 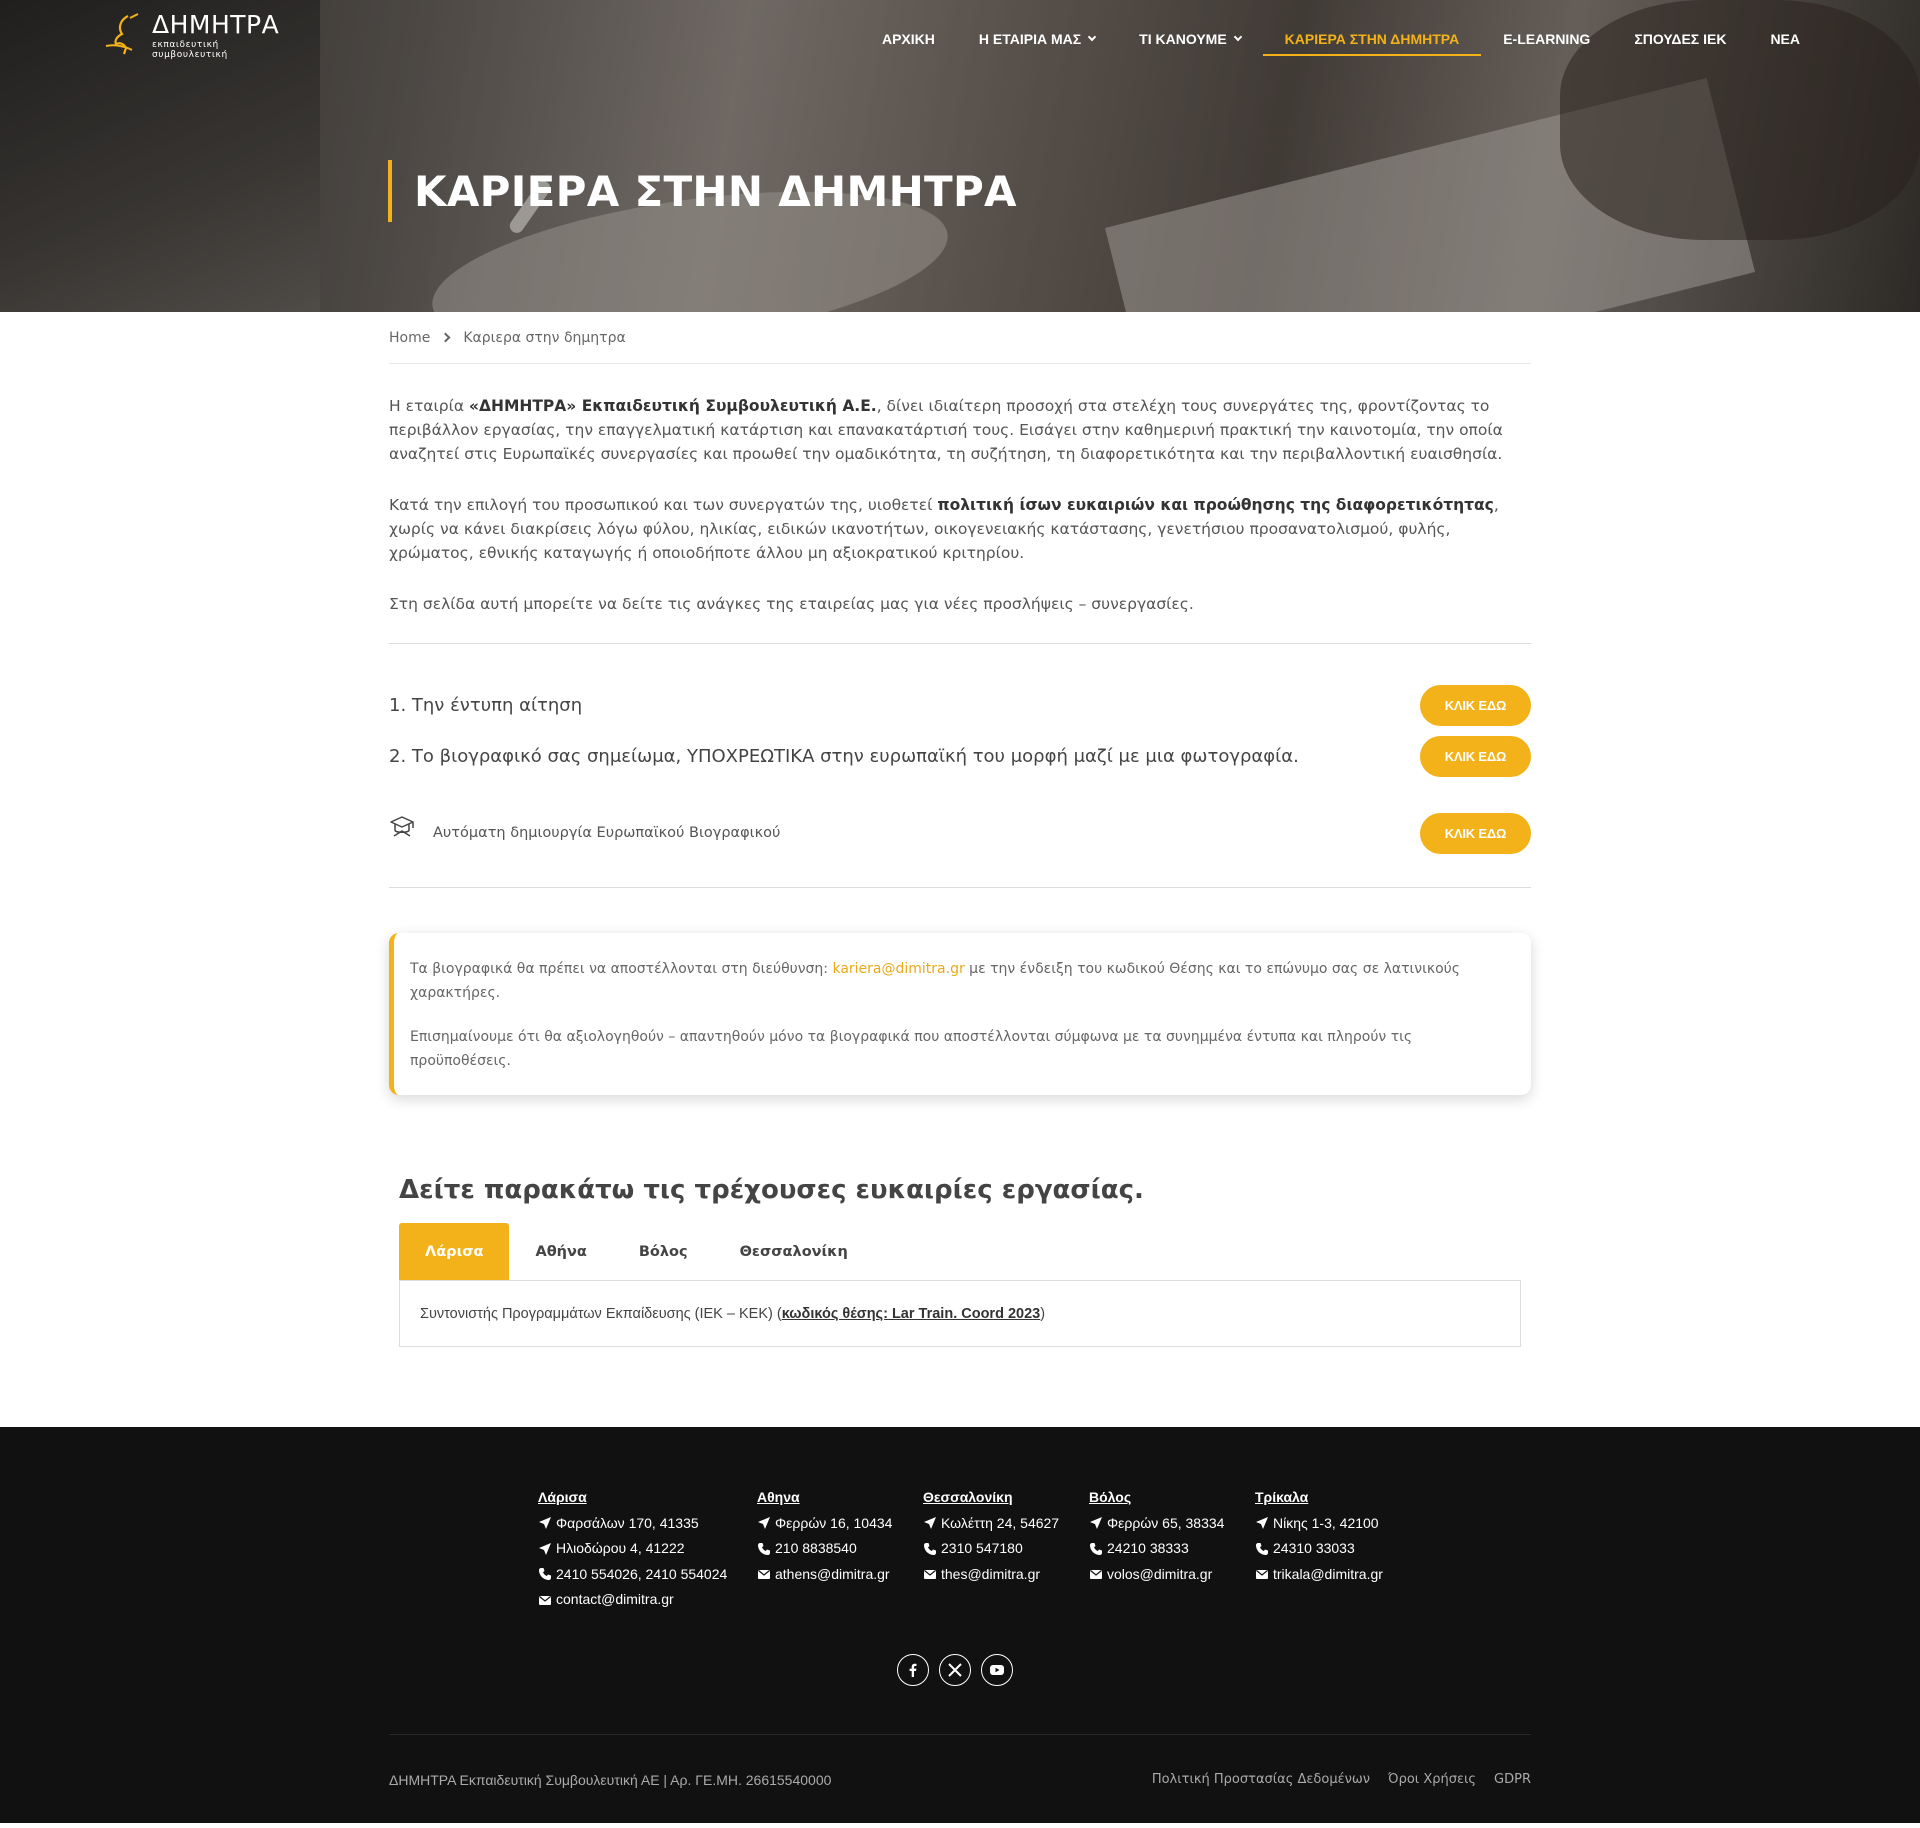 I want to click on office-detail-text: Ηλιοδώρου 4, 41222, so click(x=620, y=1548).